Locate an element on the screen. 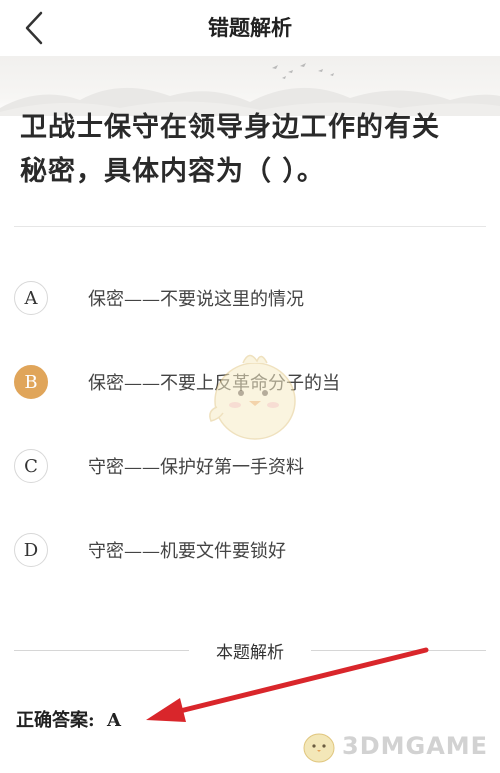  top-bar: 错题解析 is located at coordinates (250, 28).